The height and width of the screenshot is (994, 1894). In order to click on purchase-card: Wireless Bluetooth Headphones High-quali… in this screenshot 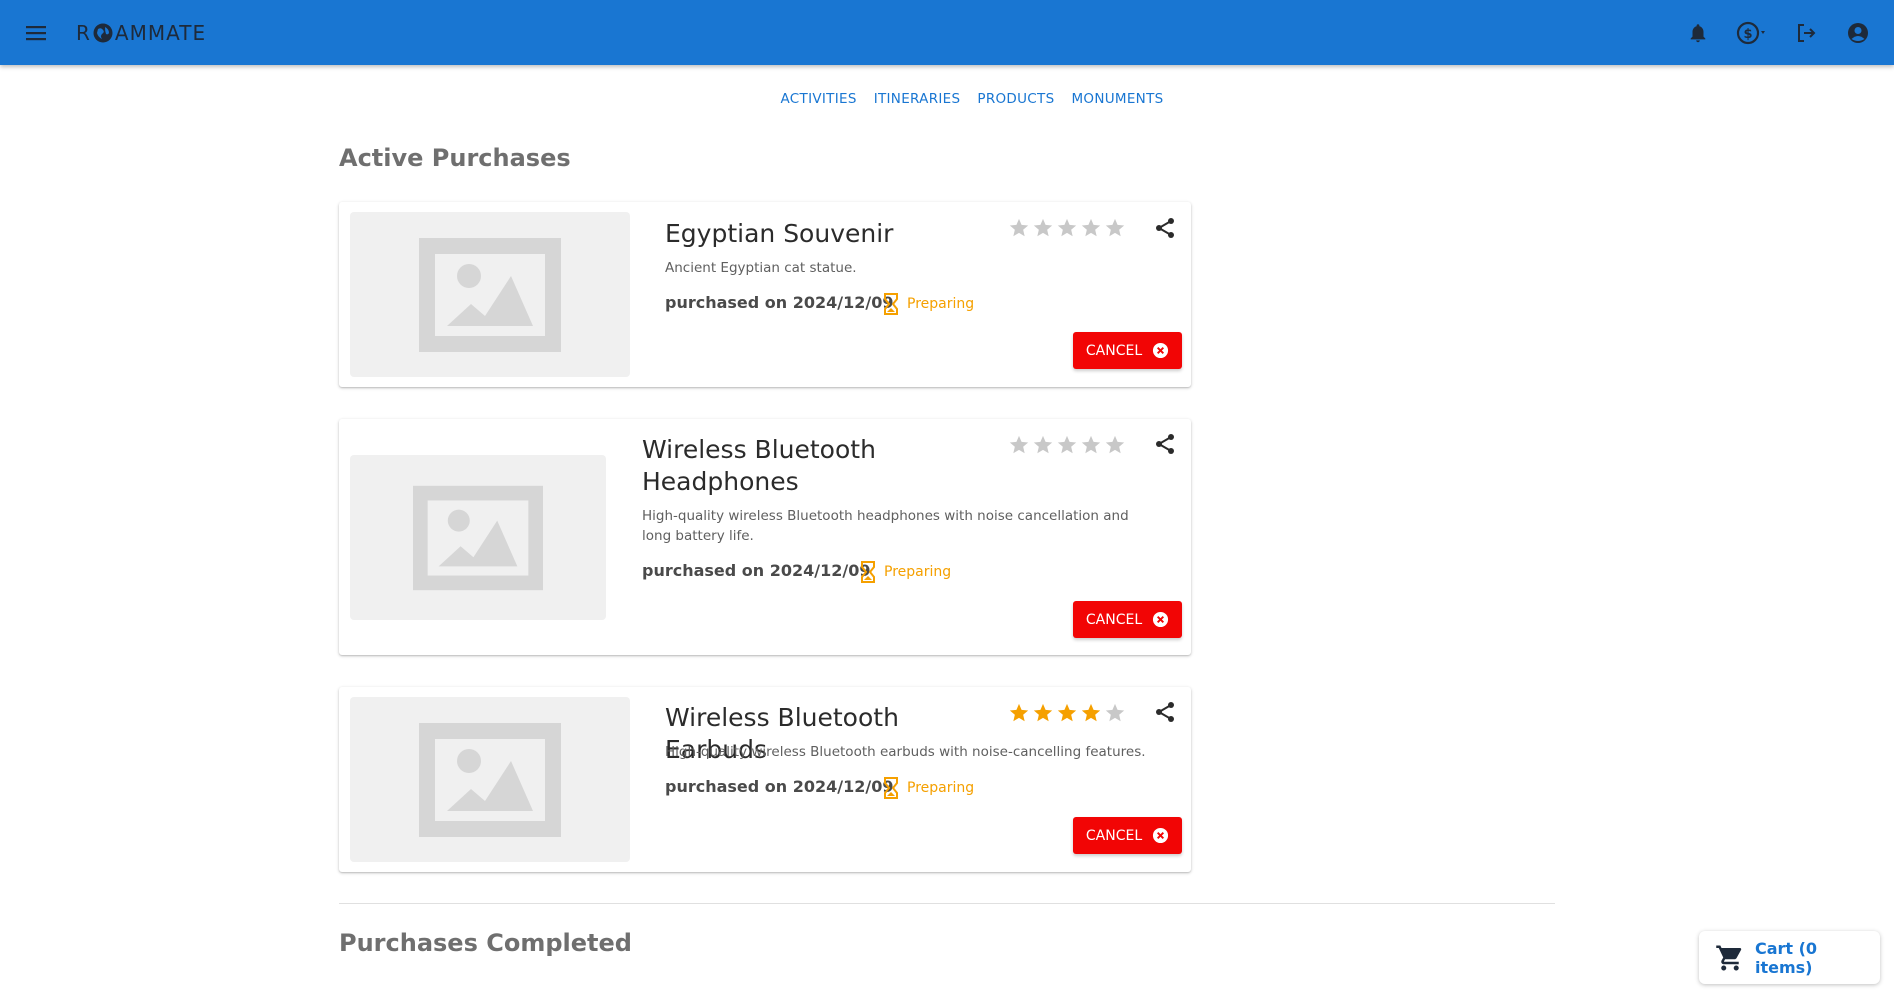, I will do `click(765, 537)`.